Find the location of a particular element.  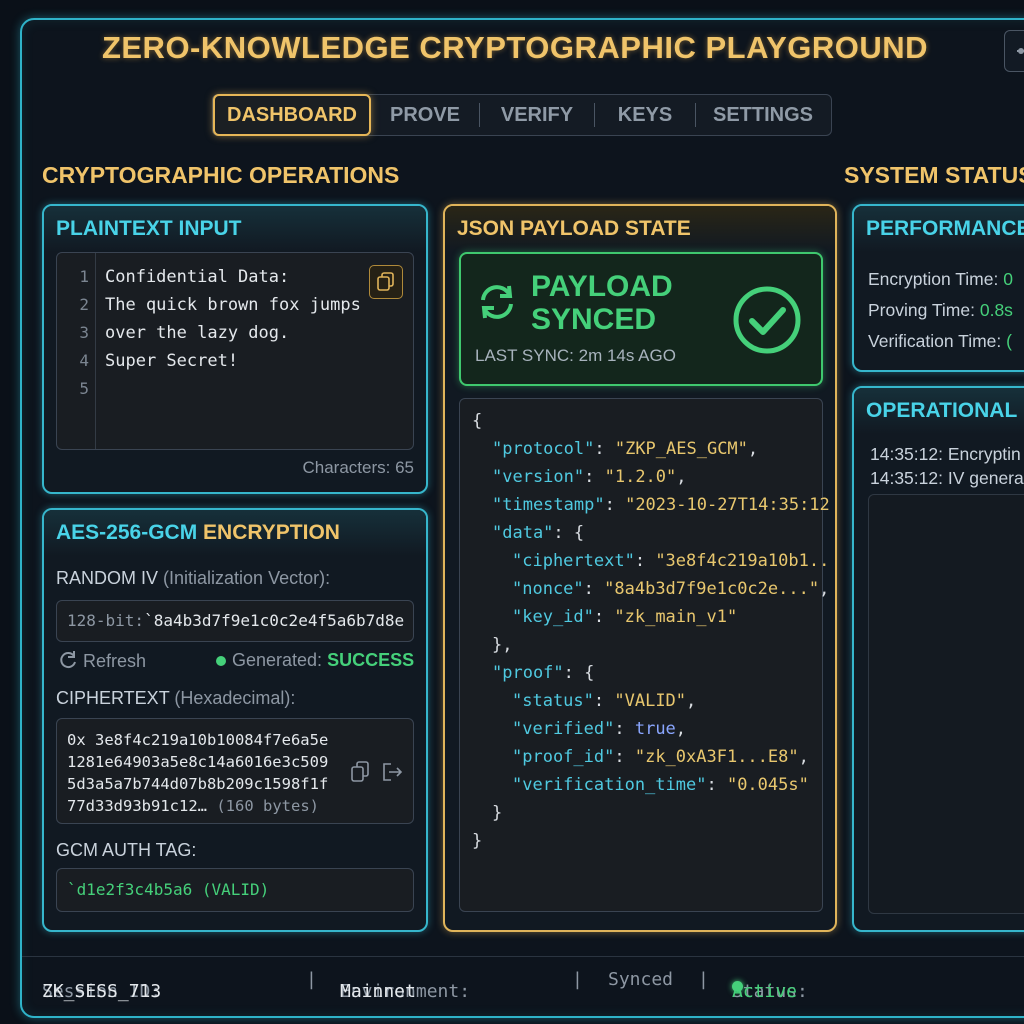

refresh-iv-button: Refresh is located at coordinates (102, 661).